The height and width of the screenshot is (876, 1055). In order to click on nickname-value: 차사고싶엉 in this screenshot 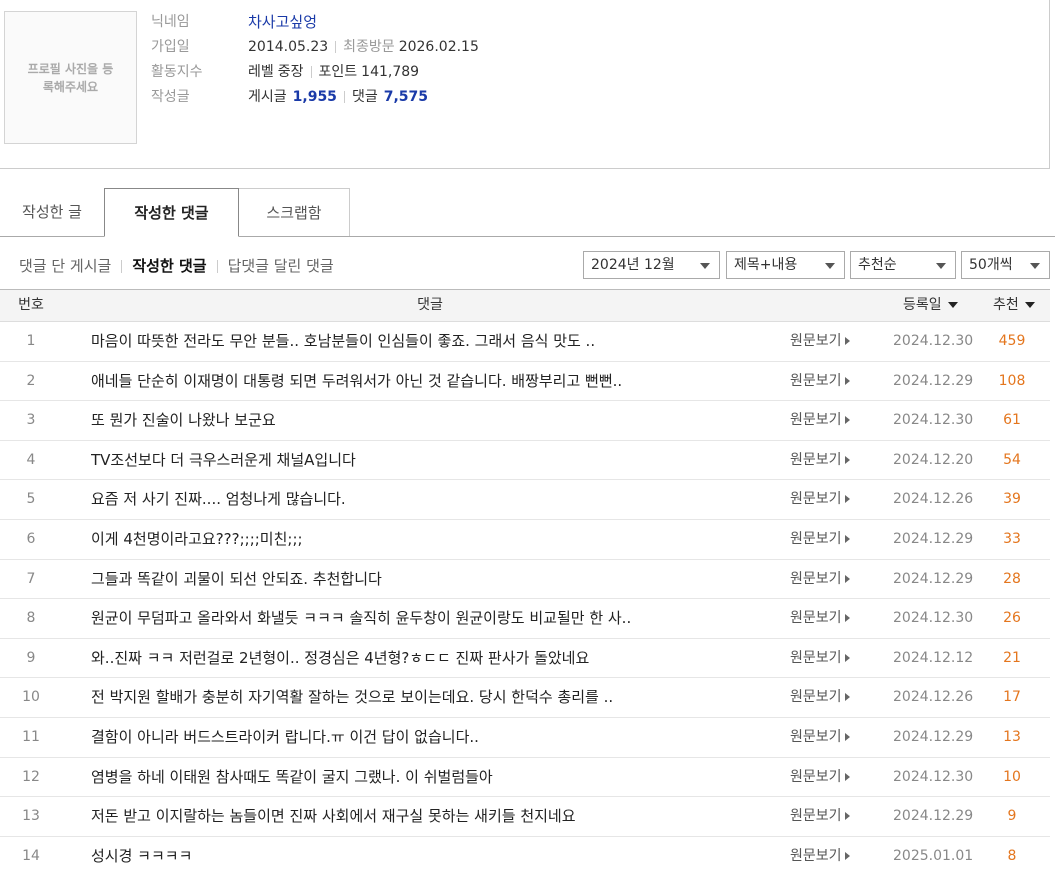, I will do `click(283, 22)`.